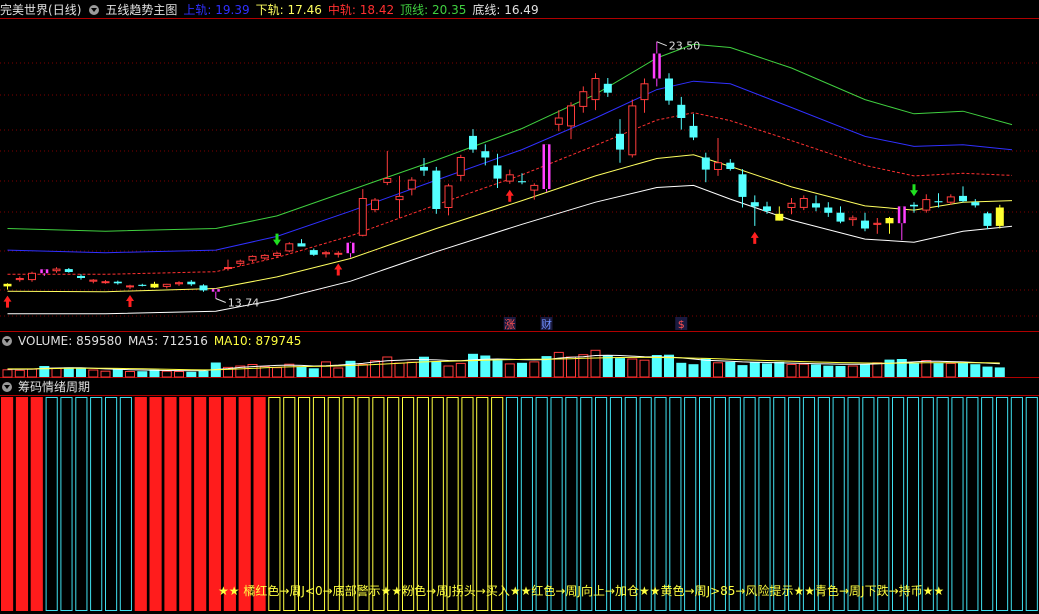  I want to click on up-band-value: 19.39, so click(232, 10).